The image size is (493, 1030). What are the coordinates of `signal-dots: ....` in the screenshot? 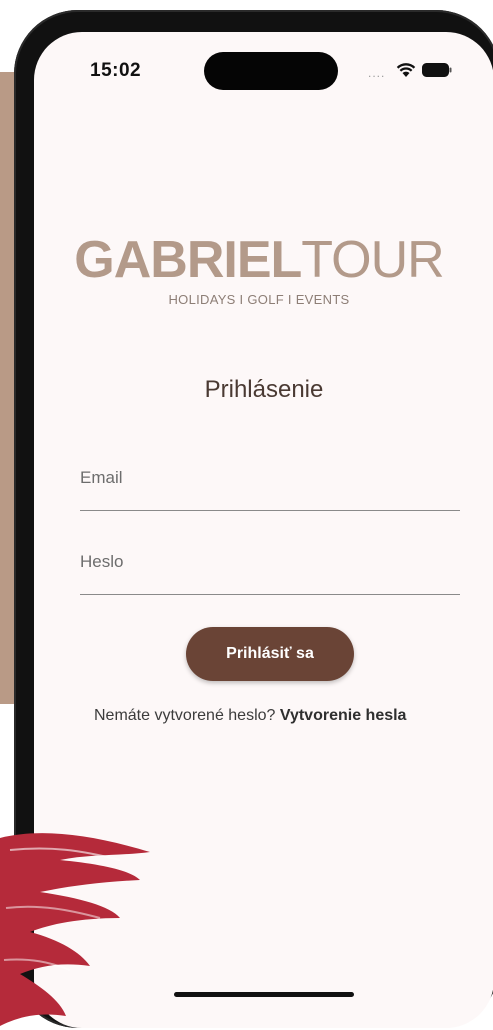 It's located at (377, 73).